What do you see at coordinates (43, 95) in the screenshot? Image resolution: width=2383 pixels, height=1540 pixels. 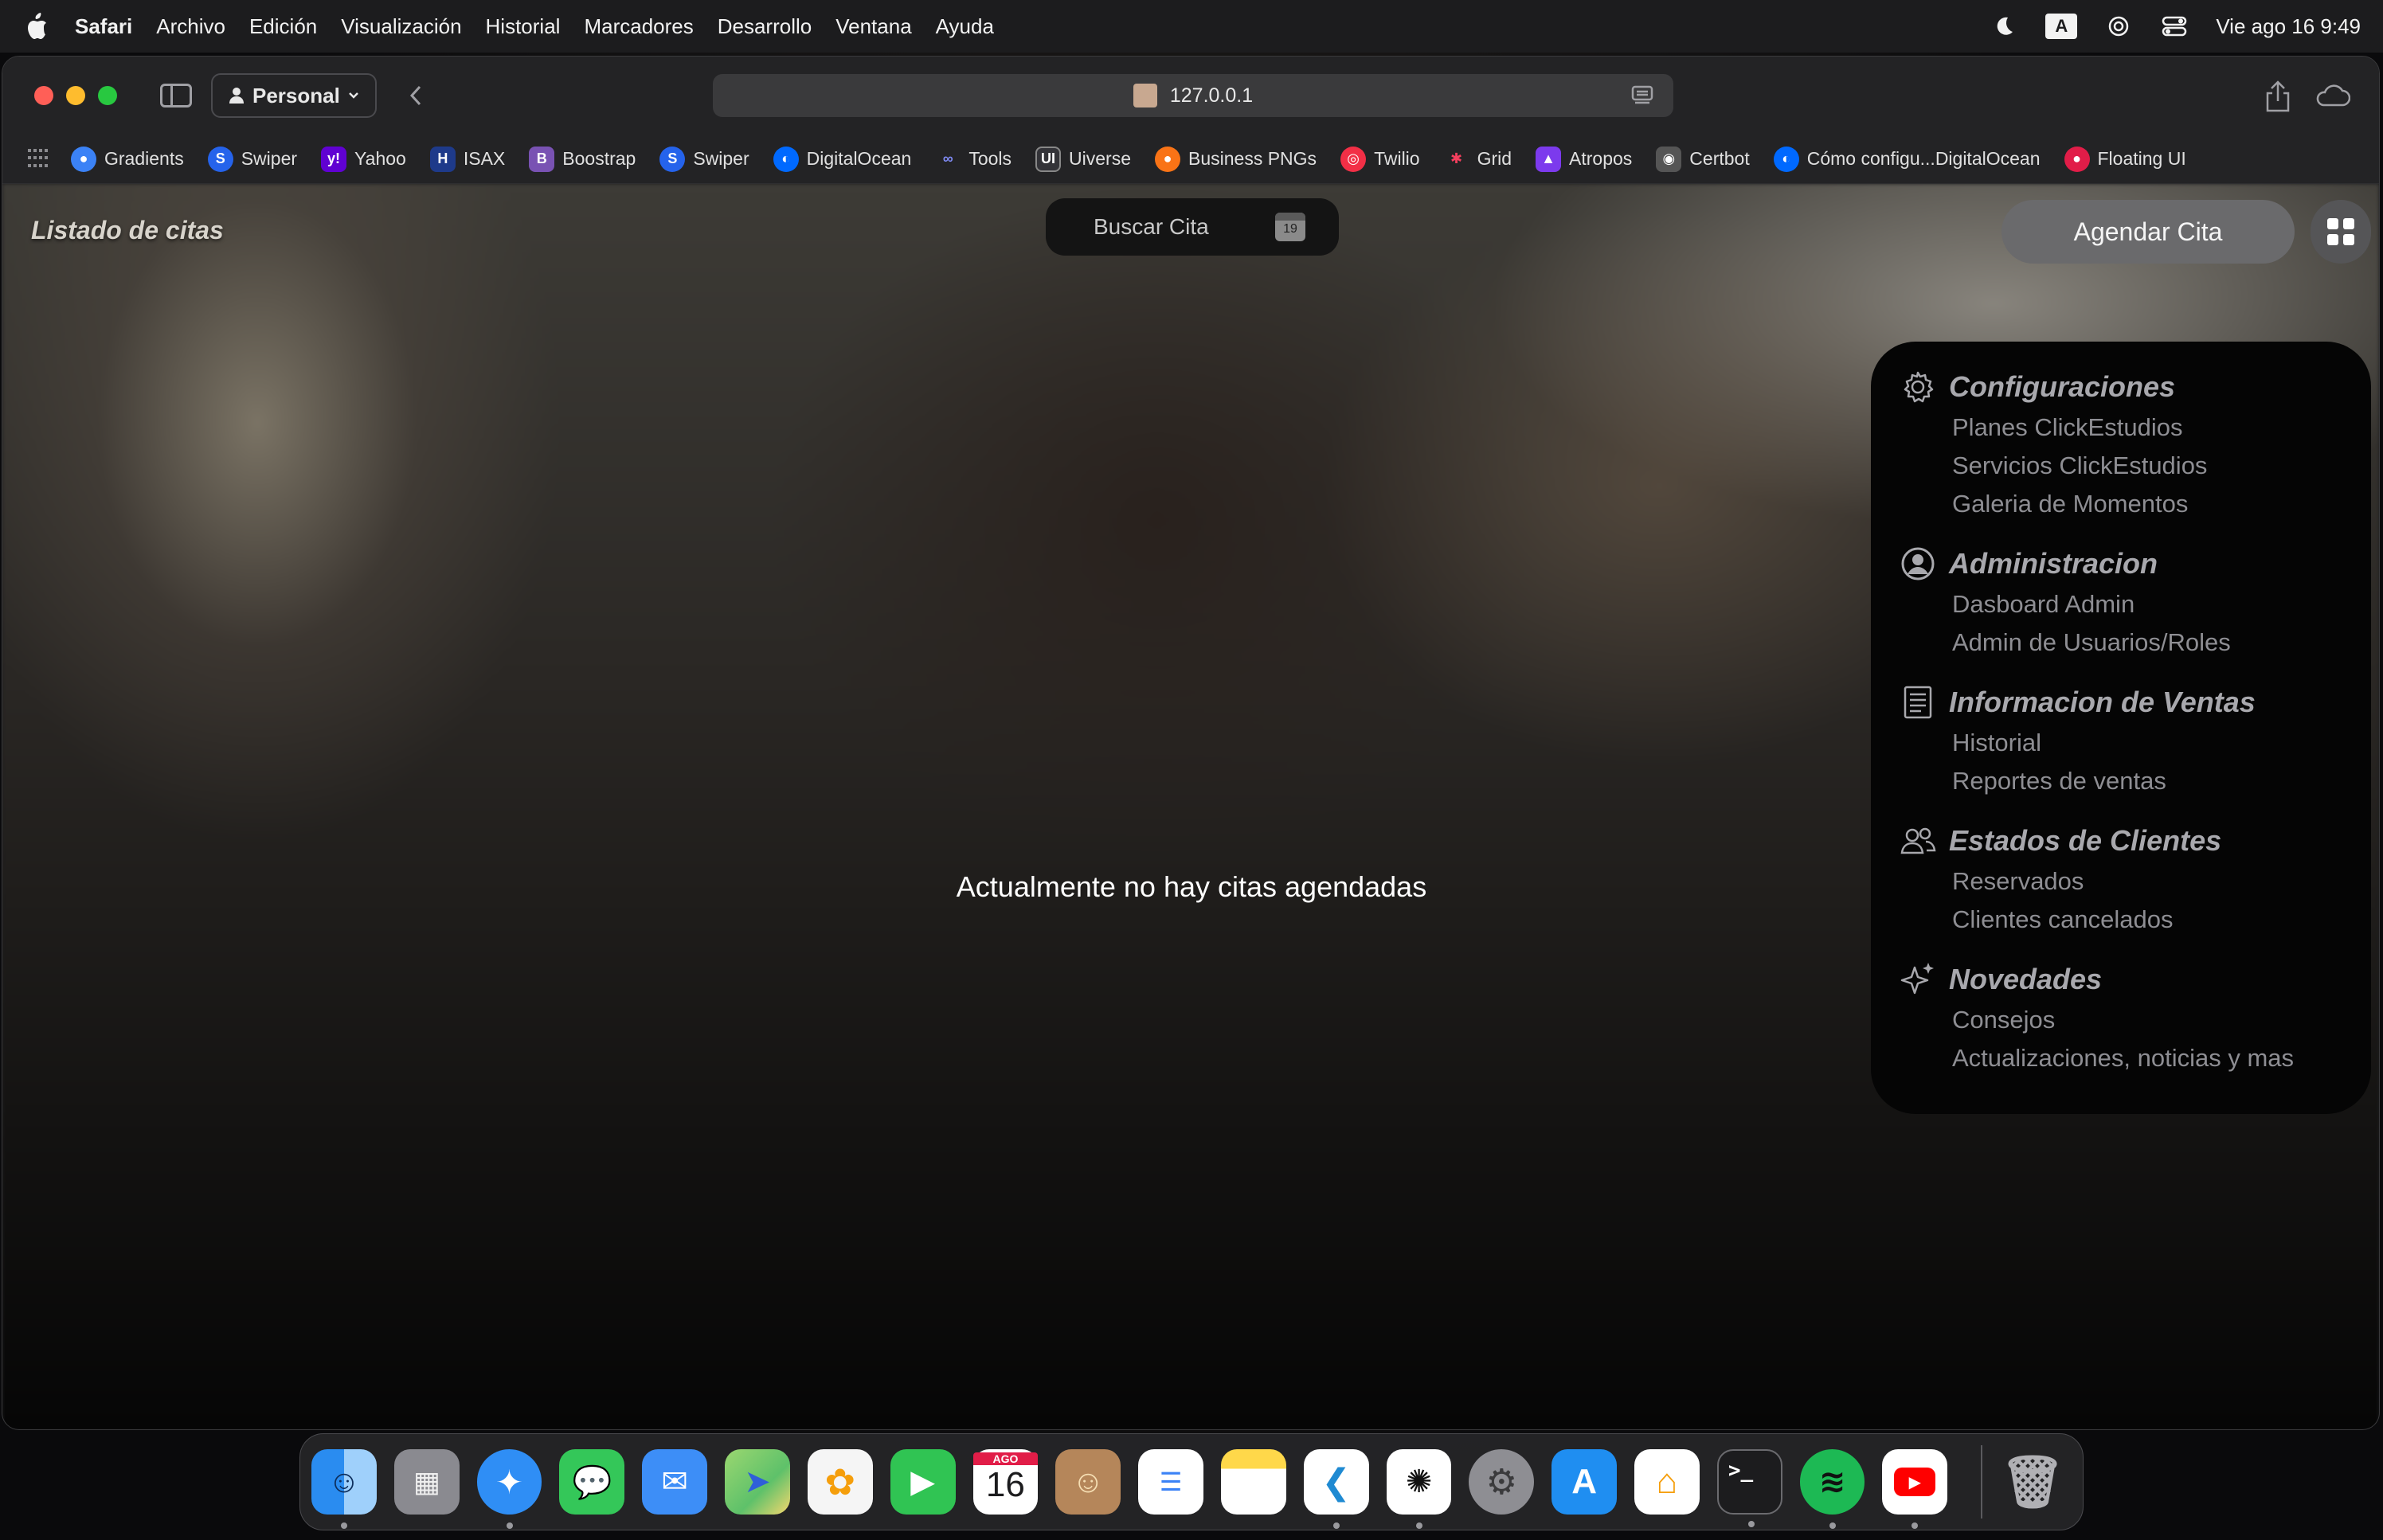 I see `close-window-button` at bounding box center [43, 95].